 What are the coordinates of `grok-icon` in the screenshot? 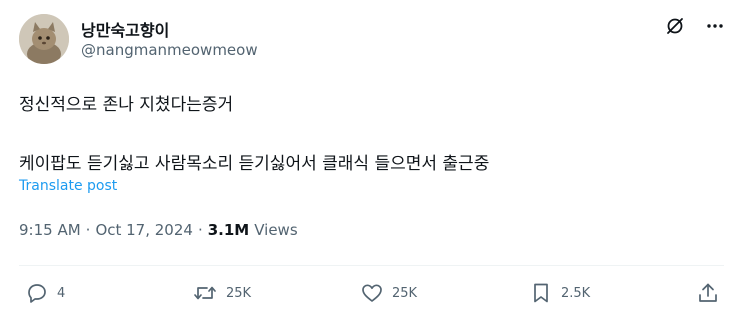 It's located at (675, 26).